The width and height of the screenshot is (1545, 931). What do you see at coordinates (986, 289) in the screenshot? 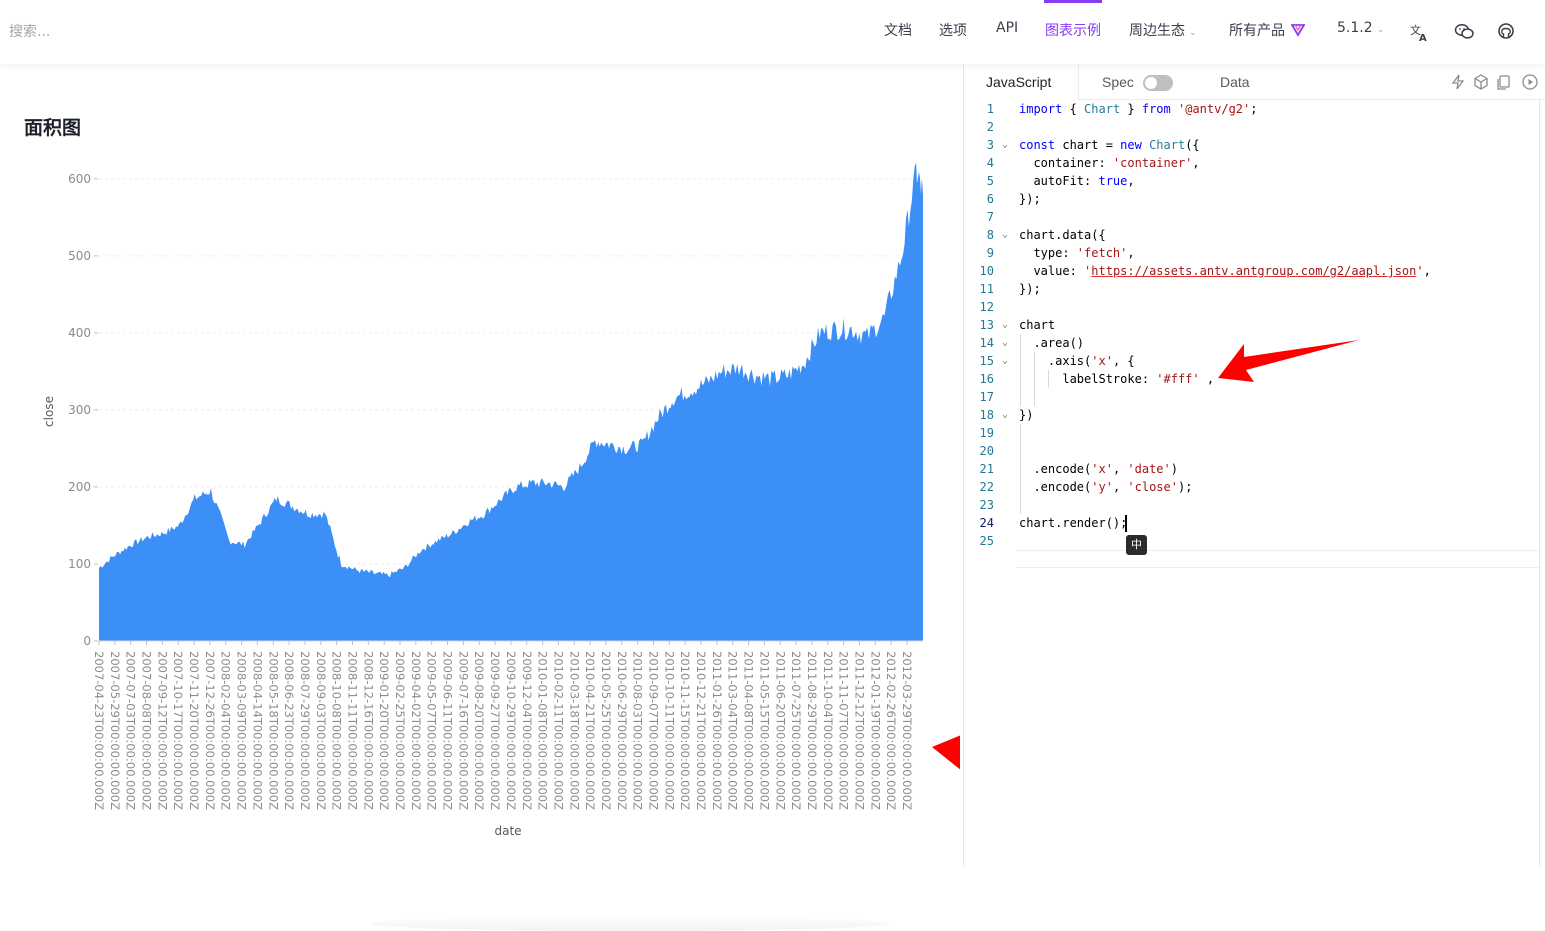
I see `line-number: 11` at bounding box center [986, 289].